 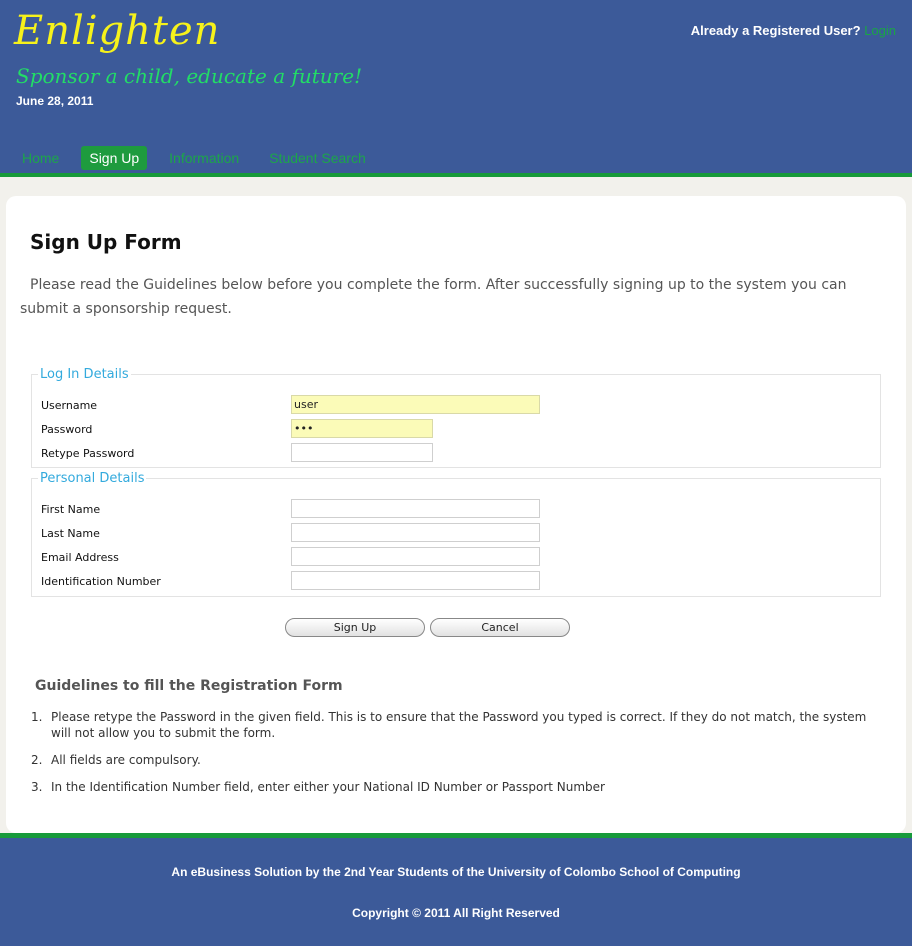 What do you see at coordinates (880, 30) in the screenshot?
I see `login-link: Login` at bounding box center [880, 30].